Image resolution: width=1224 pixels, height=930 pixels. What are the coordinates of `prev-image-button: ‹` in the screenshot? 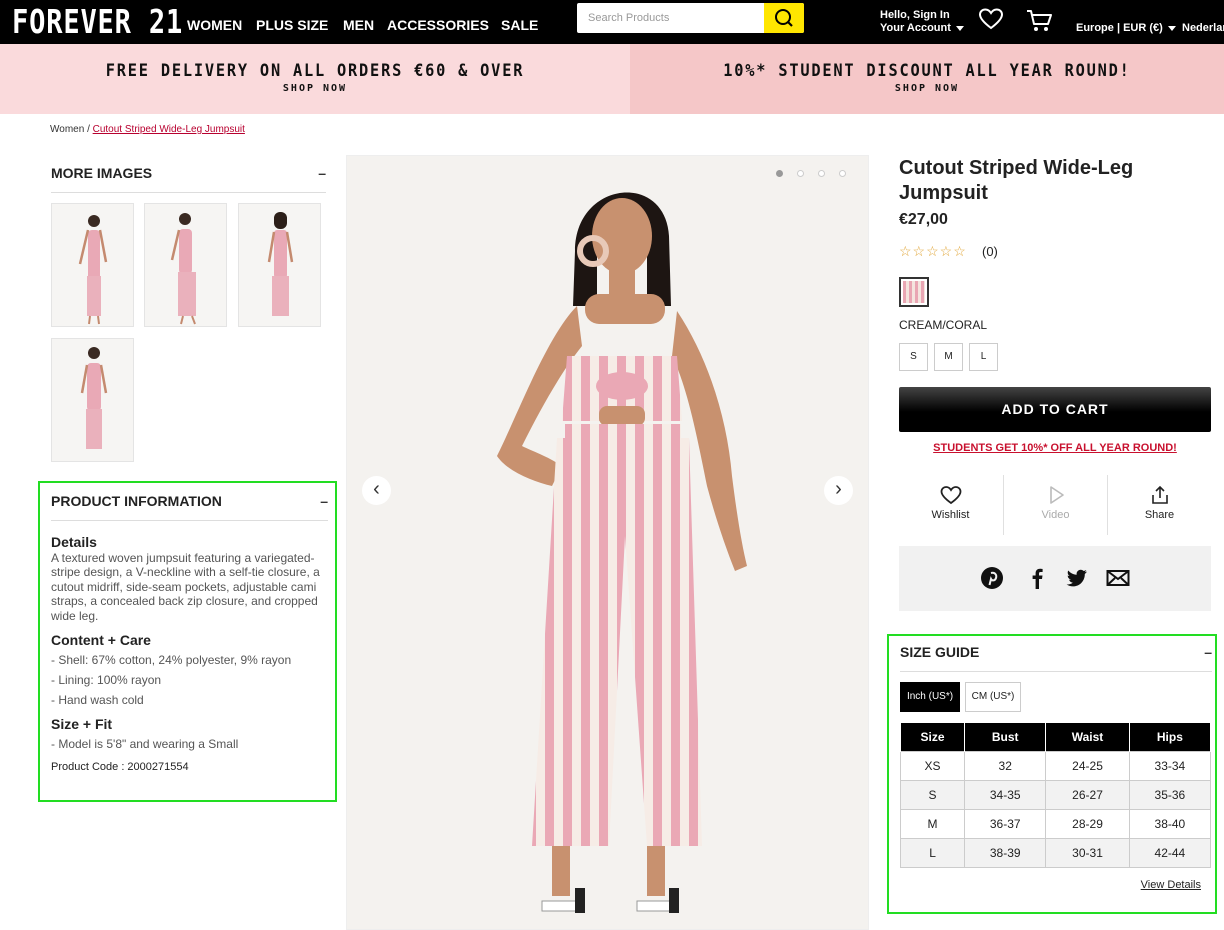 It's located at (376, 490).